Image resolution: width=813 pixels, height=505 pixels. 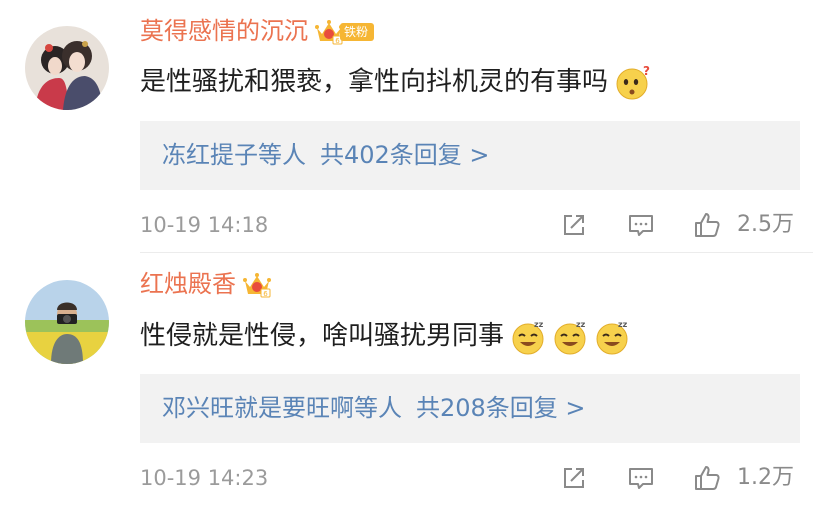 I want to click on comment-text-content: 性侵就是性侵，啥叫骚扰男同事, so click(x=322, y=336).